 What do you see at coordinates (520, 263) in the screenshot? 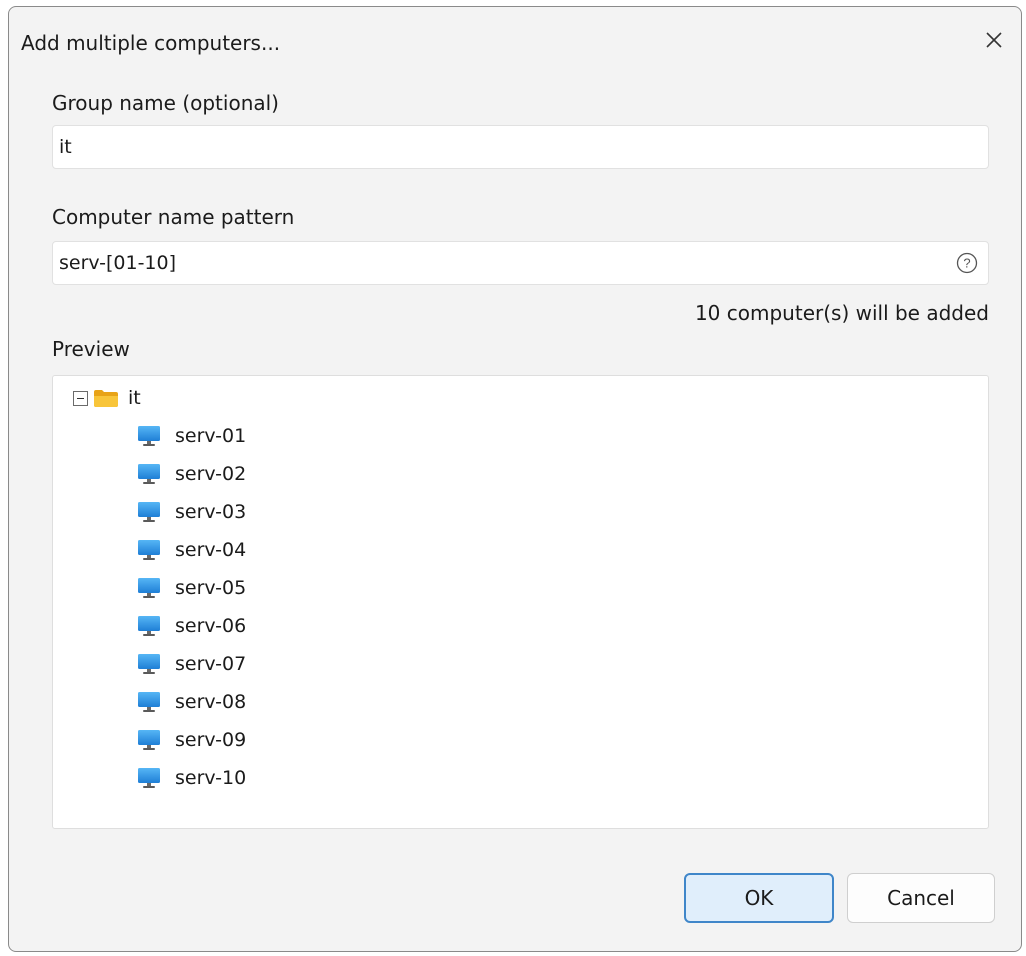
I see `pattern-input: serv-[01-10] ?` at bounding box center [520, 263].